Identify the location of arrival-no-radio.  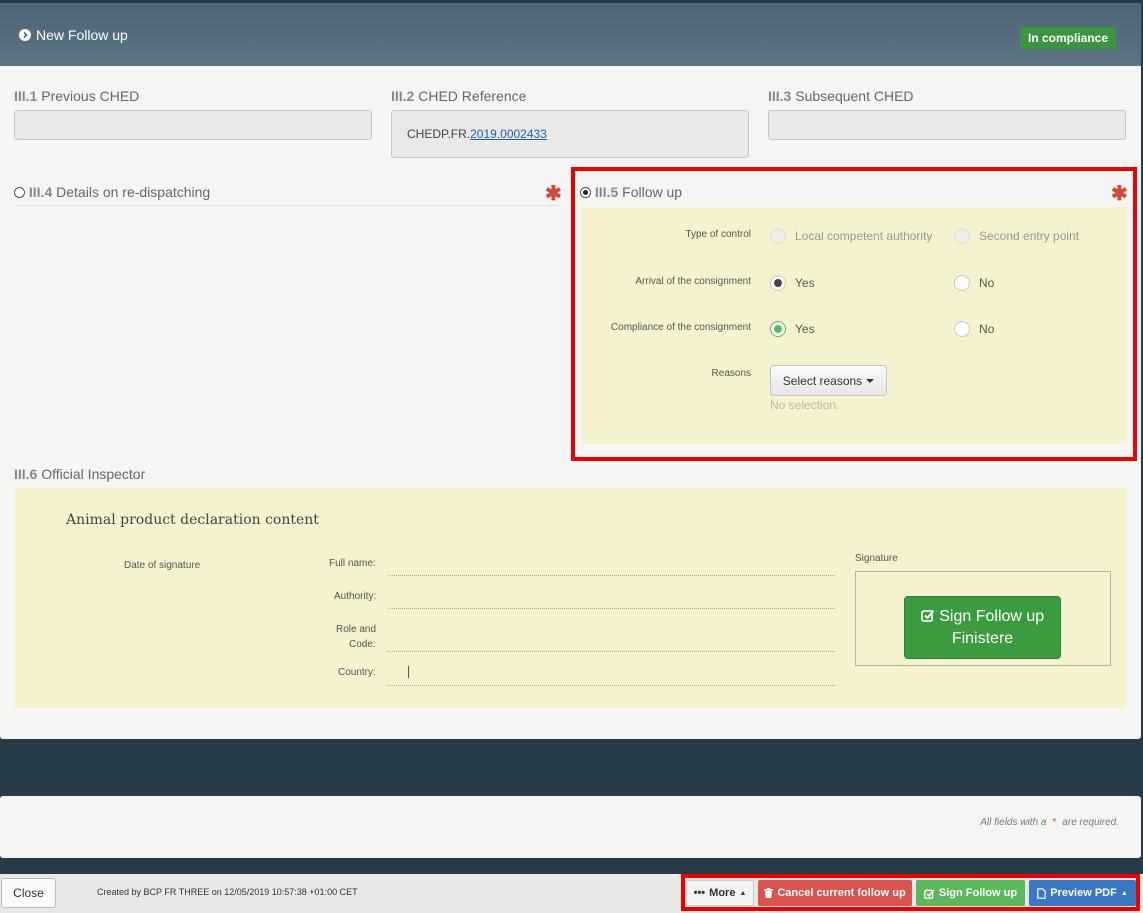
(962, 283).